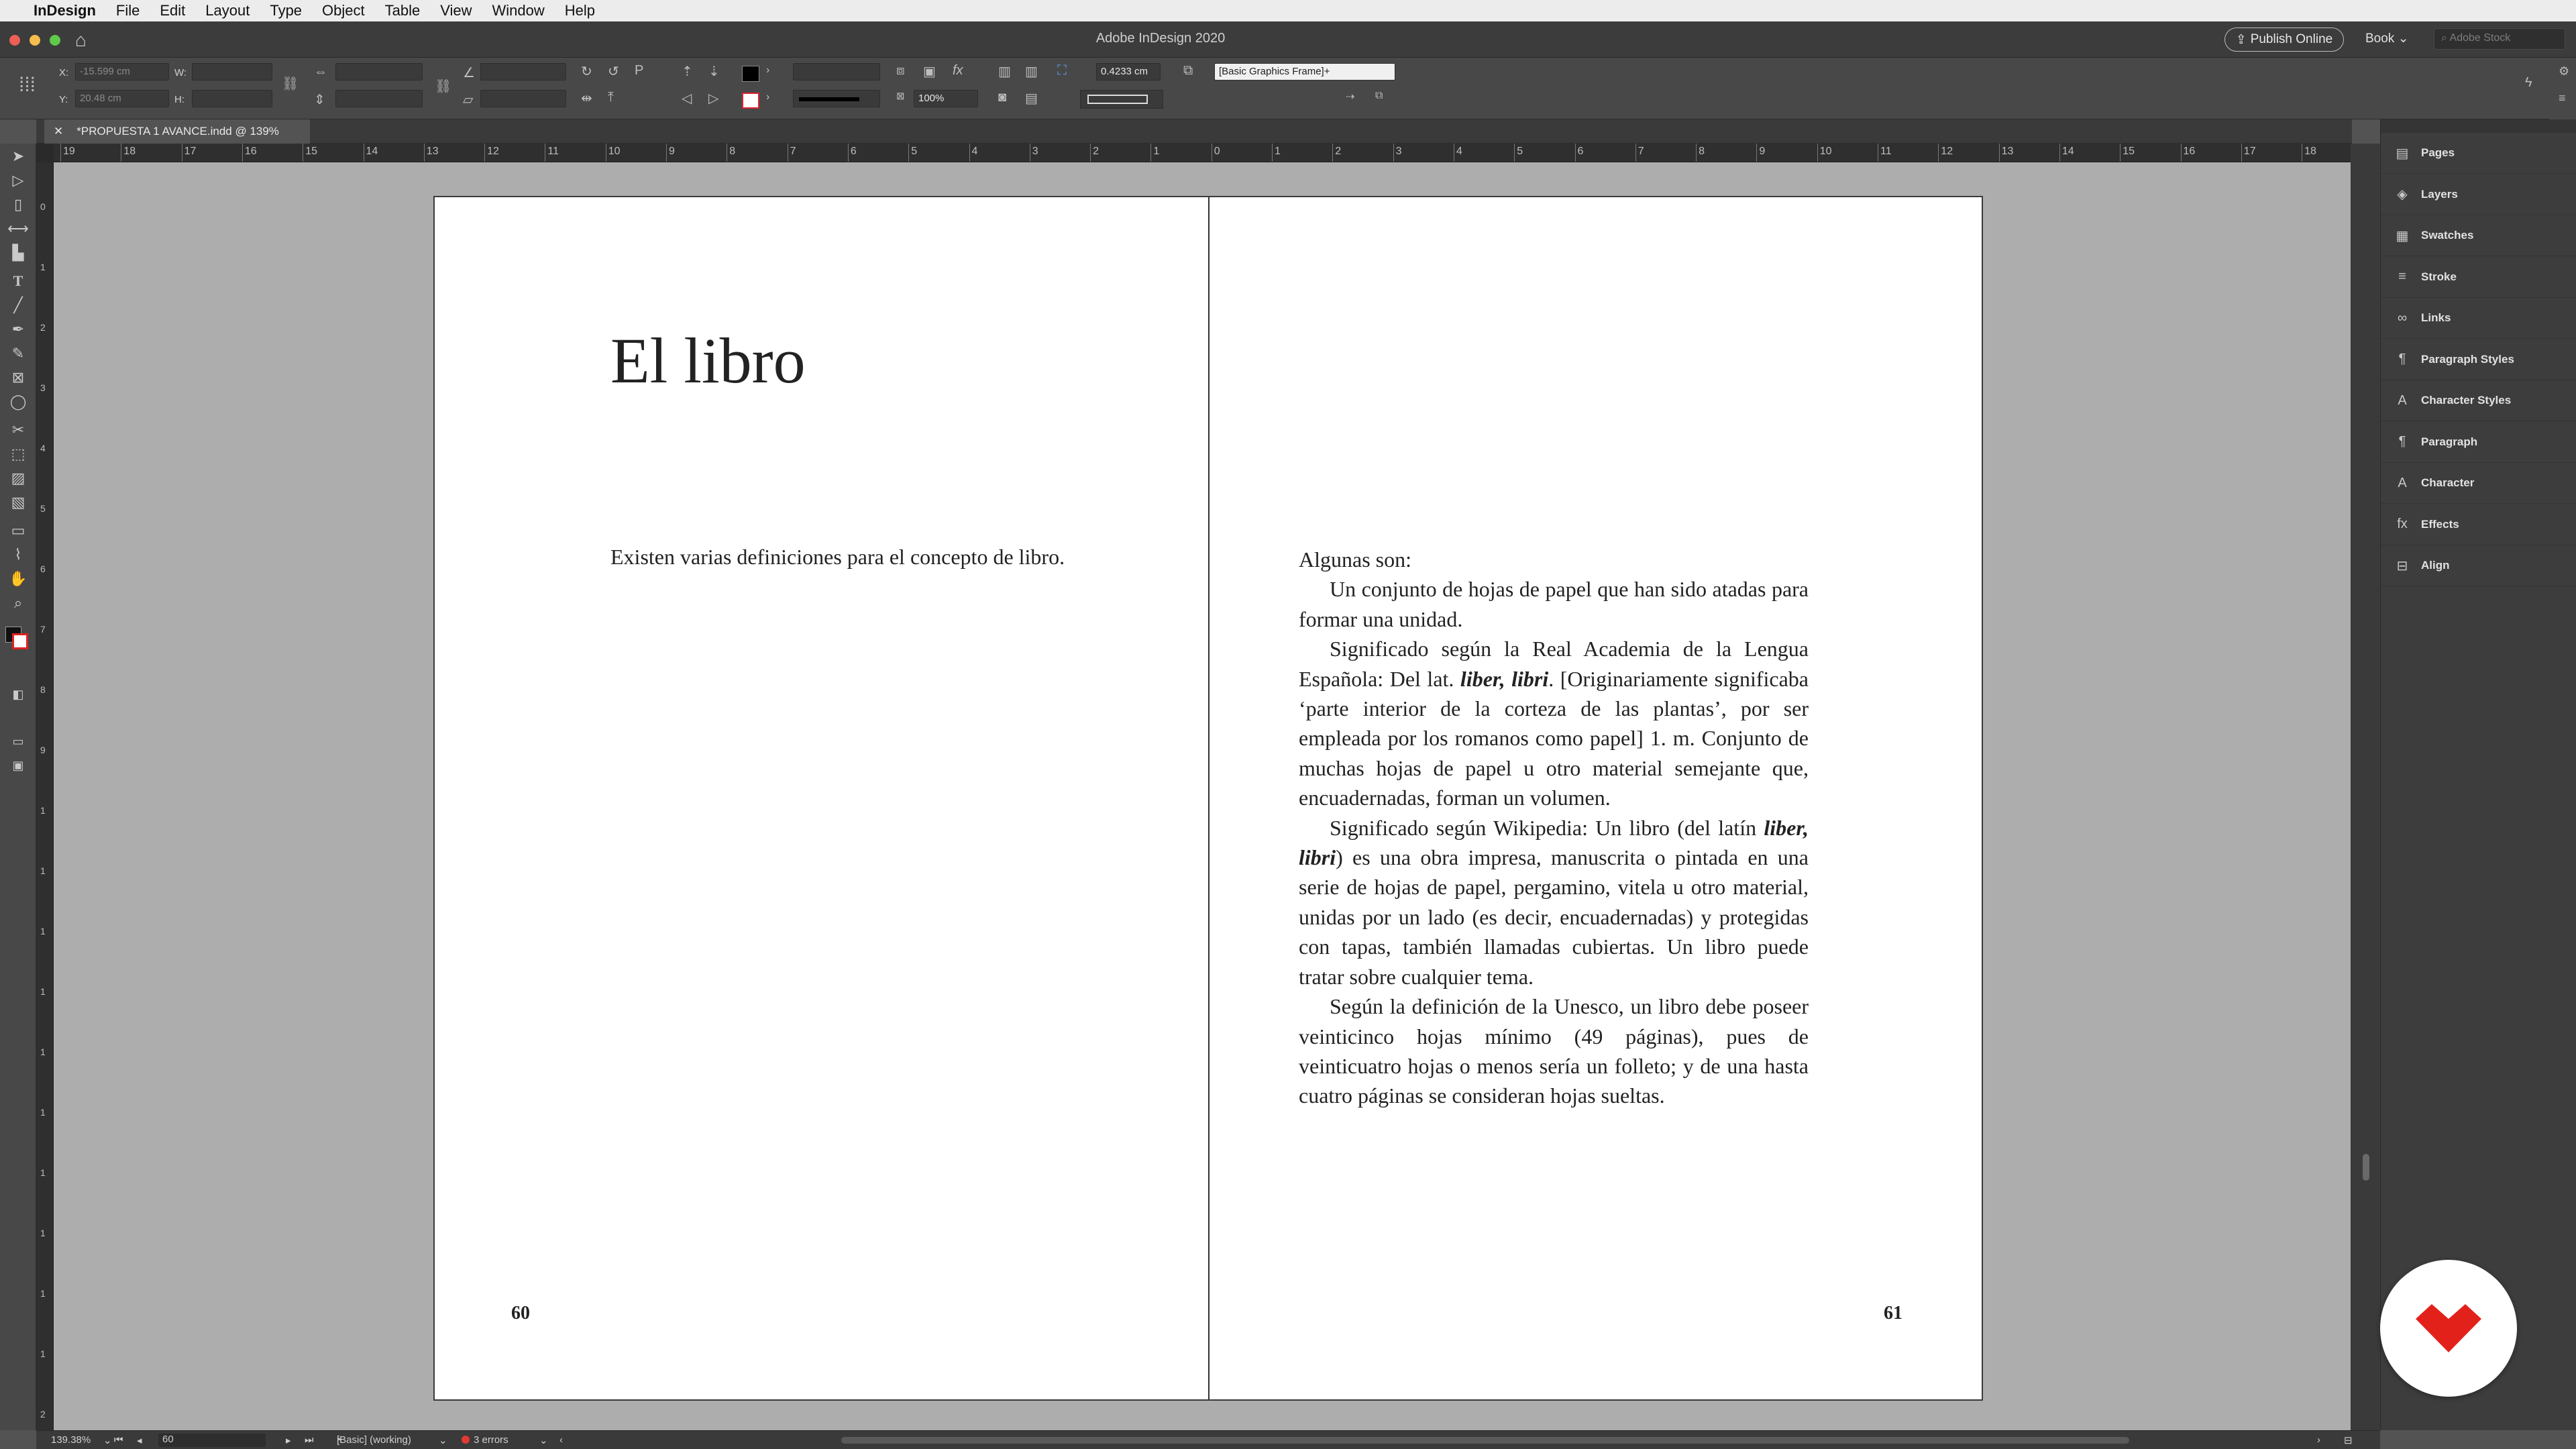 This screenshot has height=1449, width=2576. What do you see at coordinates (543, 1440) in the screenshot?
I see `errors-chevron-down-icon: ⌄` at bounding box center [543, 1440].